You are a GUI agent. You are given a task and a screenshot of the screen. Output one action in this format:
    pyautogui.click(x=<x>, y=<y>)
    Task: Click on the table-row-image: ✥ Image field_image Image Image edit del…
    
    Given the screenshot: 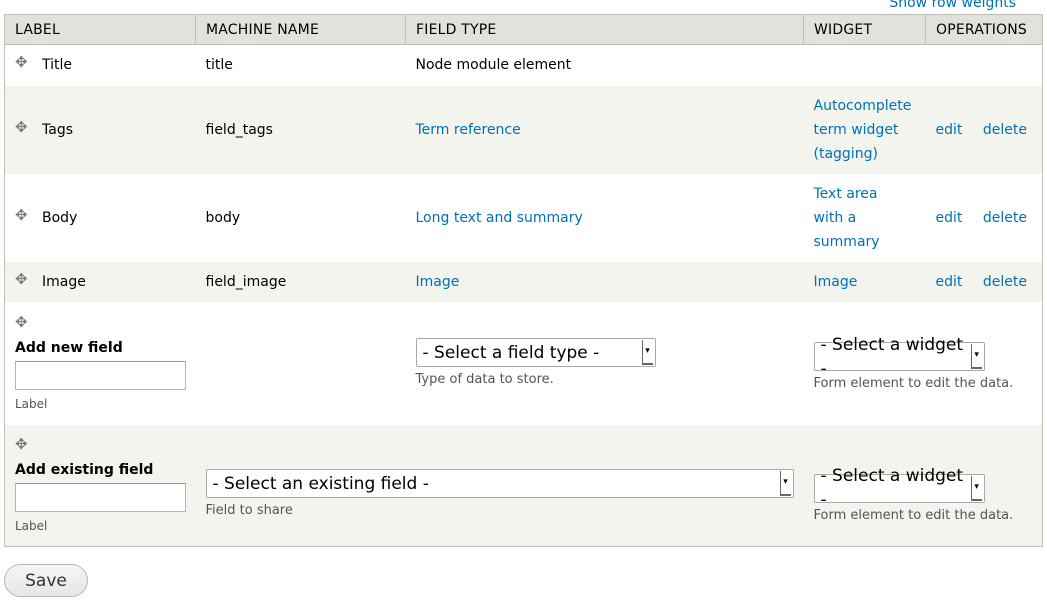 What is the action you would take?
    pyautogui.click(x=523, y=281)
    